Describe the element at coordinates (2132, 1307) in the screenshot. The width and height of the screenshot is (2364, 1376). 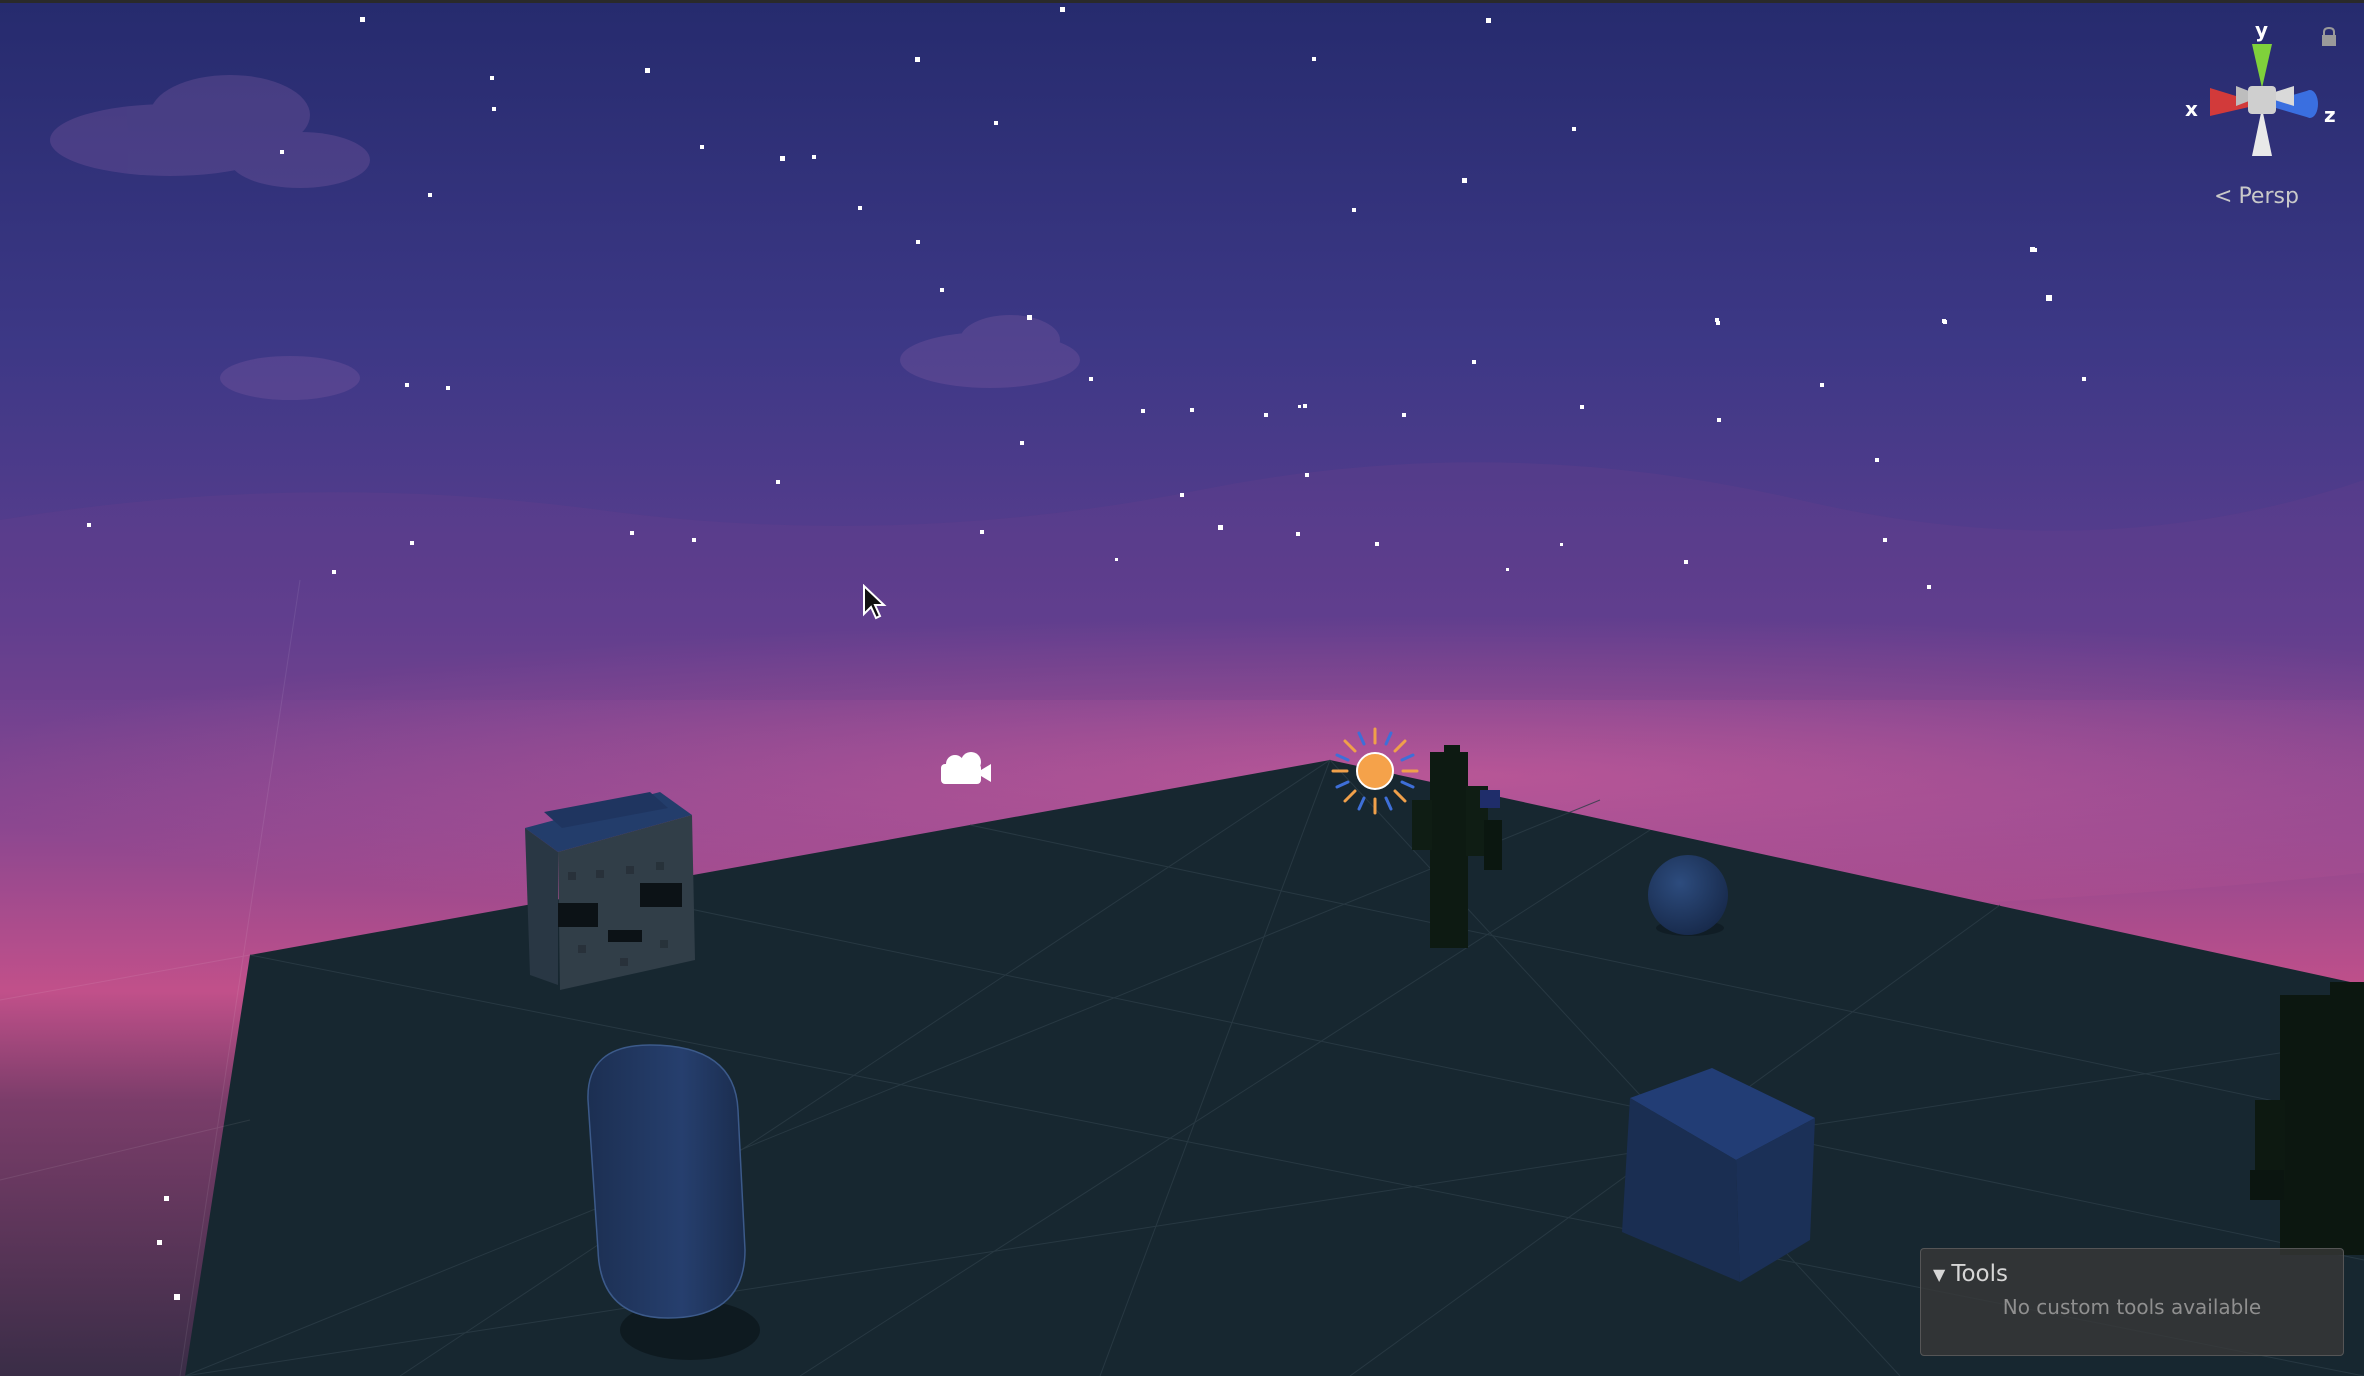
I see `tools-empty-message: No custom tools available` at that location.